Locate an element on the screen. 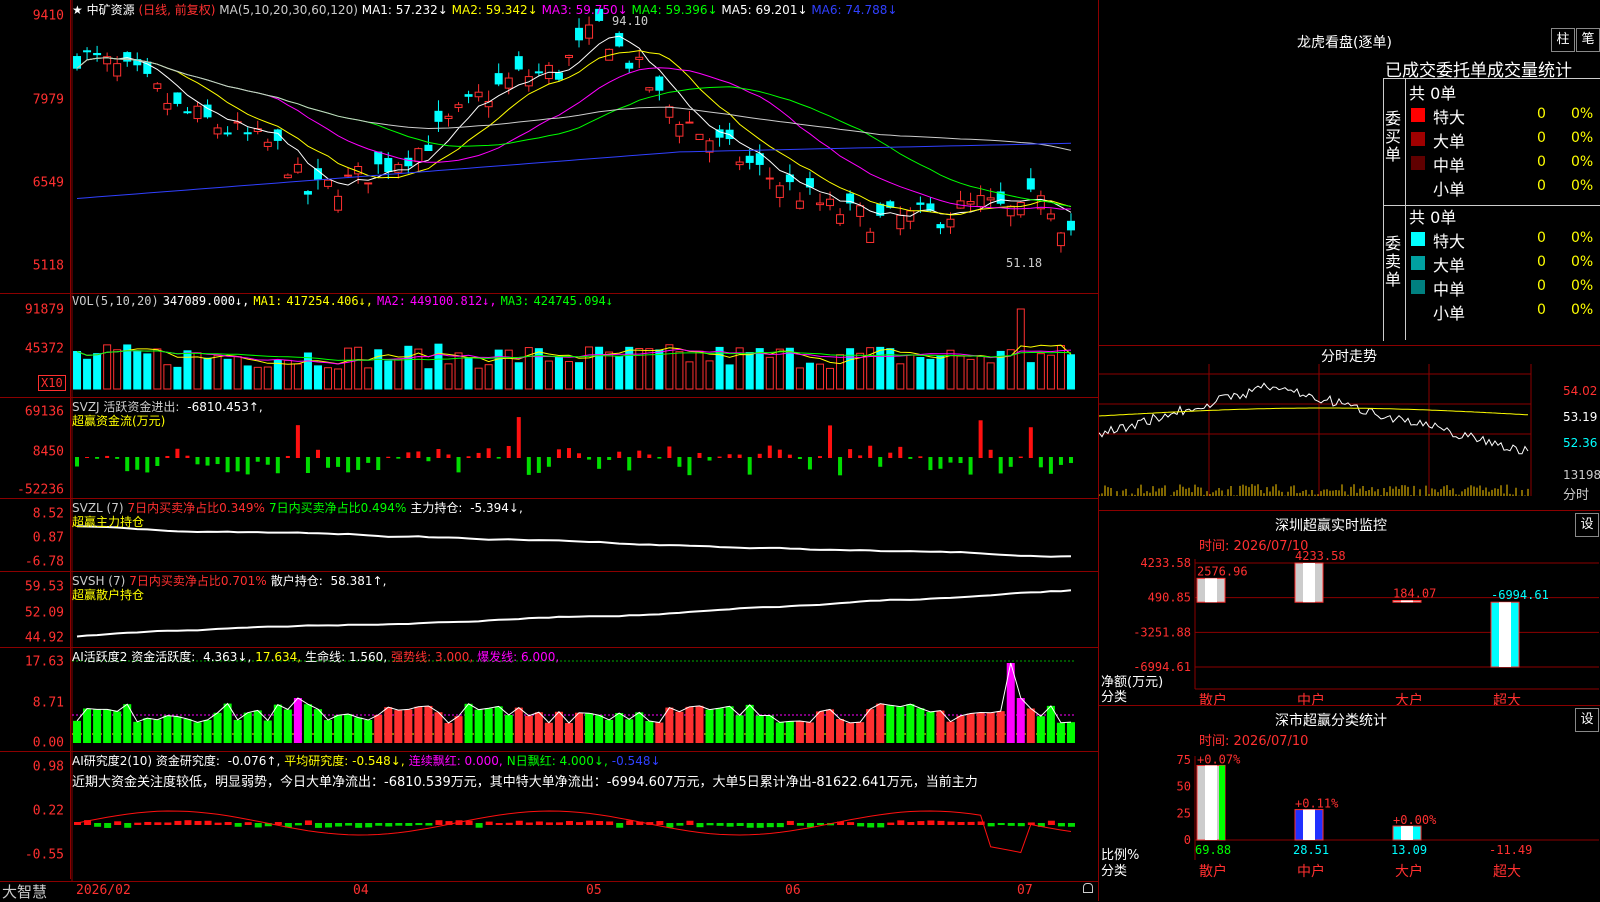 The height and width of the screenshot is (902, 1600). volume-canvas is located at coordinates (549, 345).